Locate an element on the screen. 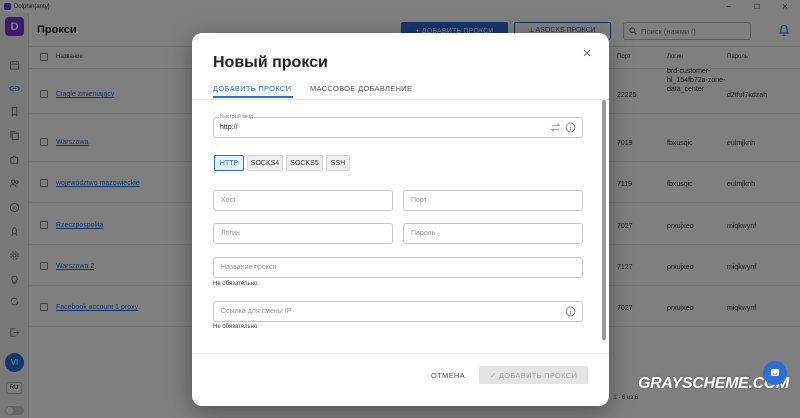 This screenshot has height=418, width=800. cancel-button: ОТМЕНА is located at coordinates (448, 375).